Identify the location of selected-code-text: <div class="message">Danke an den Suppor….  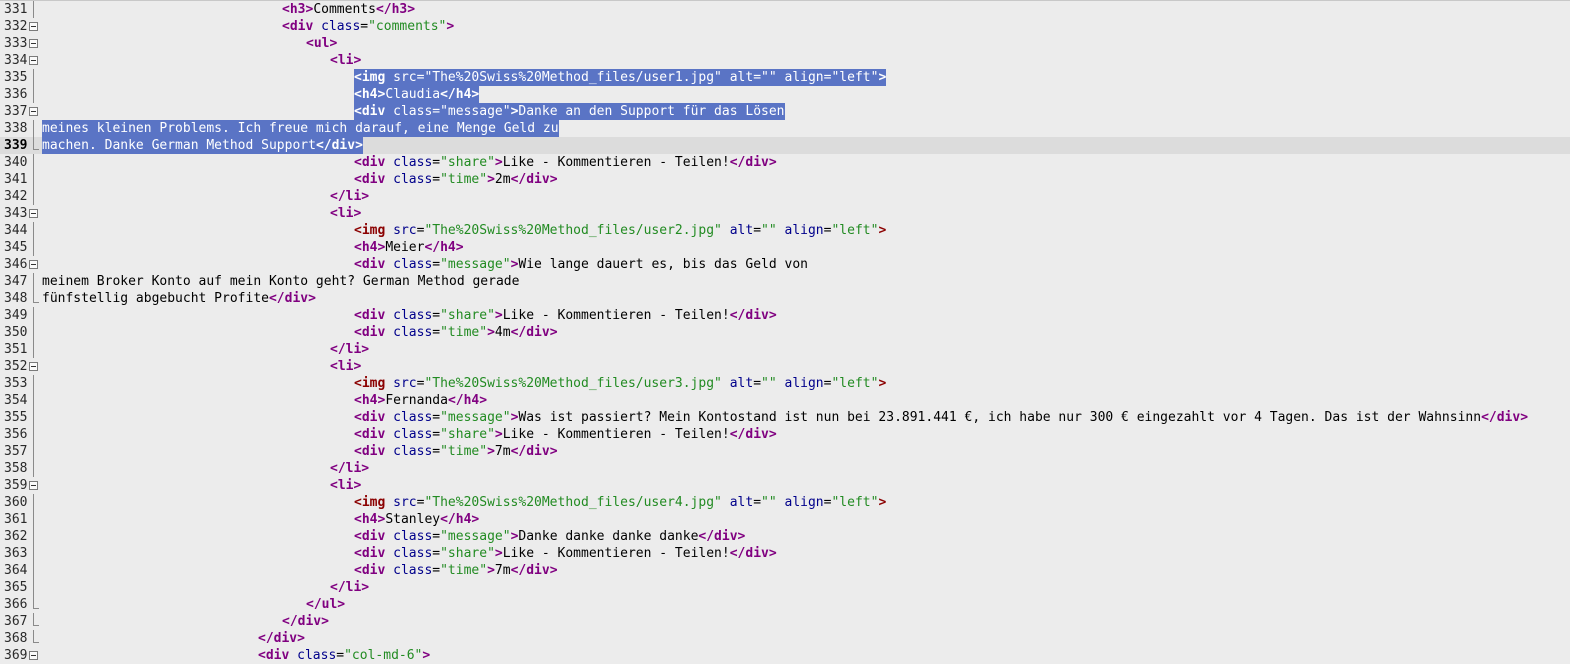
(413, 111).